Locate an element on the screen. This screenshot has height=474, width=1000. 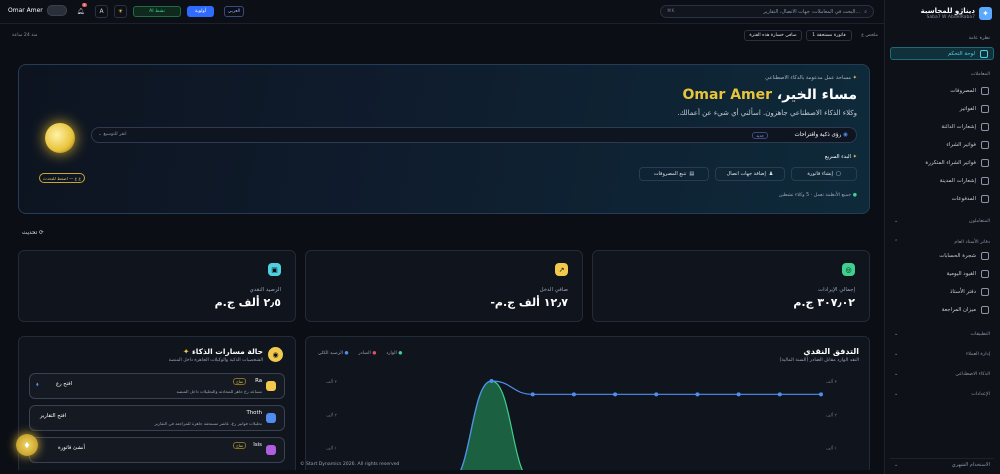
create-invoice-agent-button: أنشئ فاتورة is located at coordinates (71, 448).